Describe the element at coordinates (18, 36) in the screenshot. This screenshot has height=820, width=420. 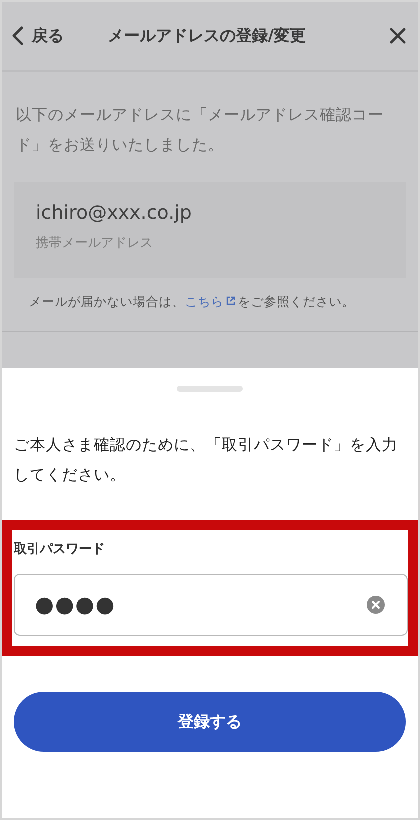
I see `chevron-left-icon` at that location.